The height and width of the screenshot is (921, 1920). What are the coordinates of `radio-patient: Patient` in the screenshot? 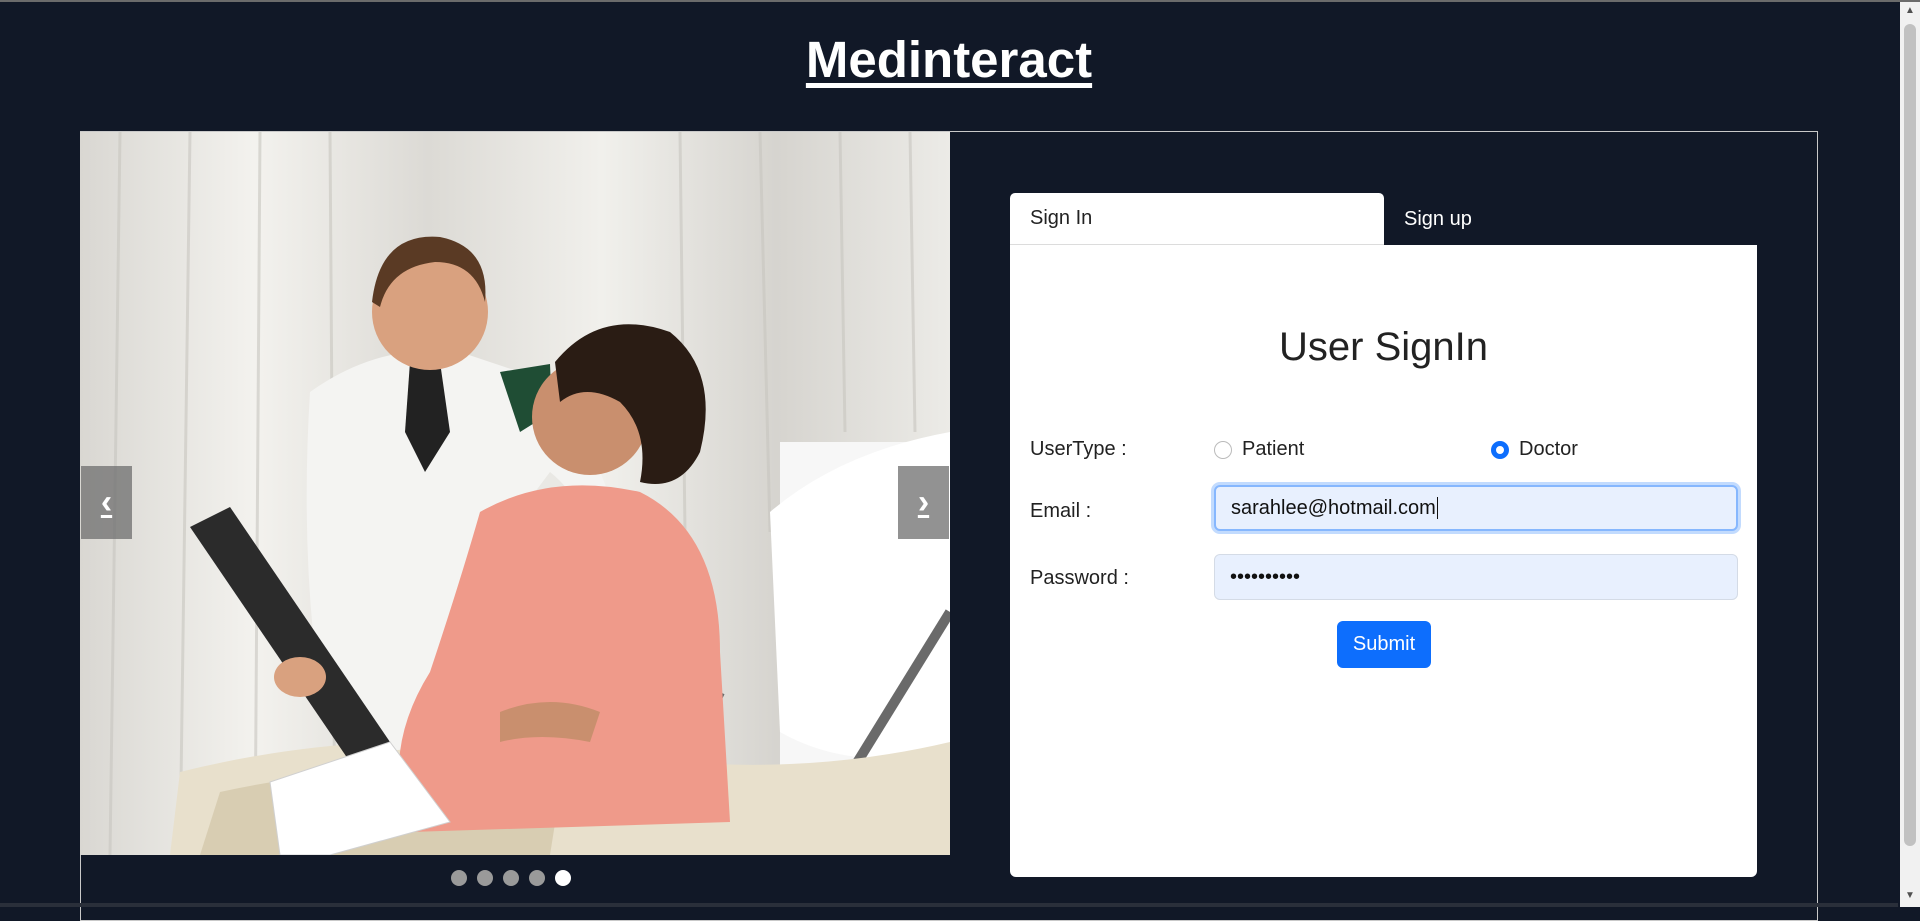 It's located at (1259, 449).